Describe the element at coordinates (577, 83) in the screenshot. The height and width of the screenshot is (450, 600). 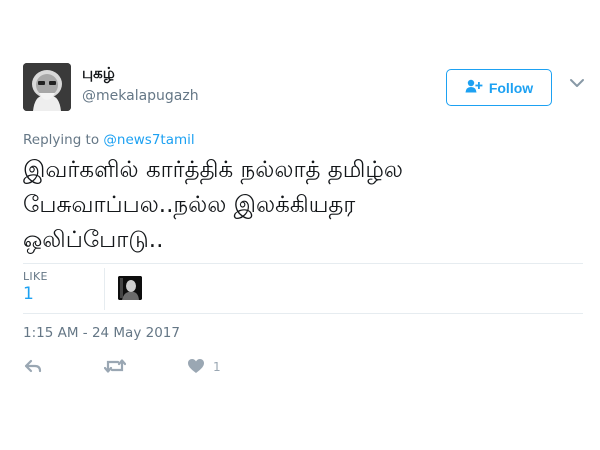
I see `chevron-down-icon` at that location.